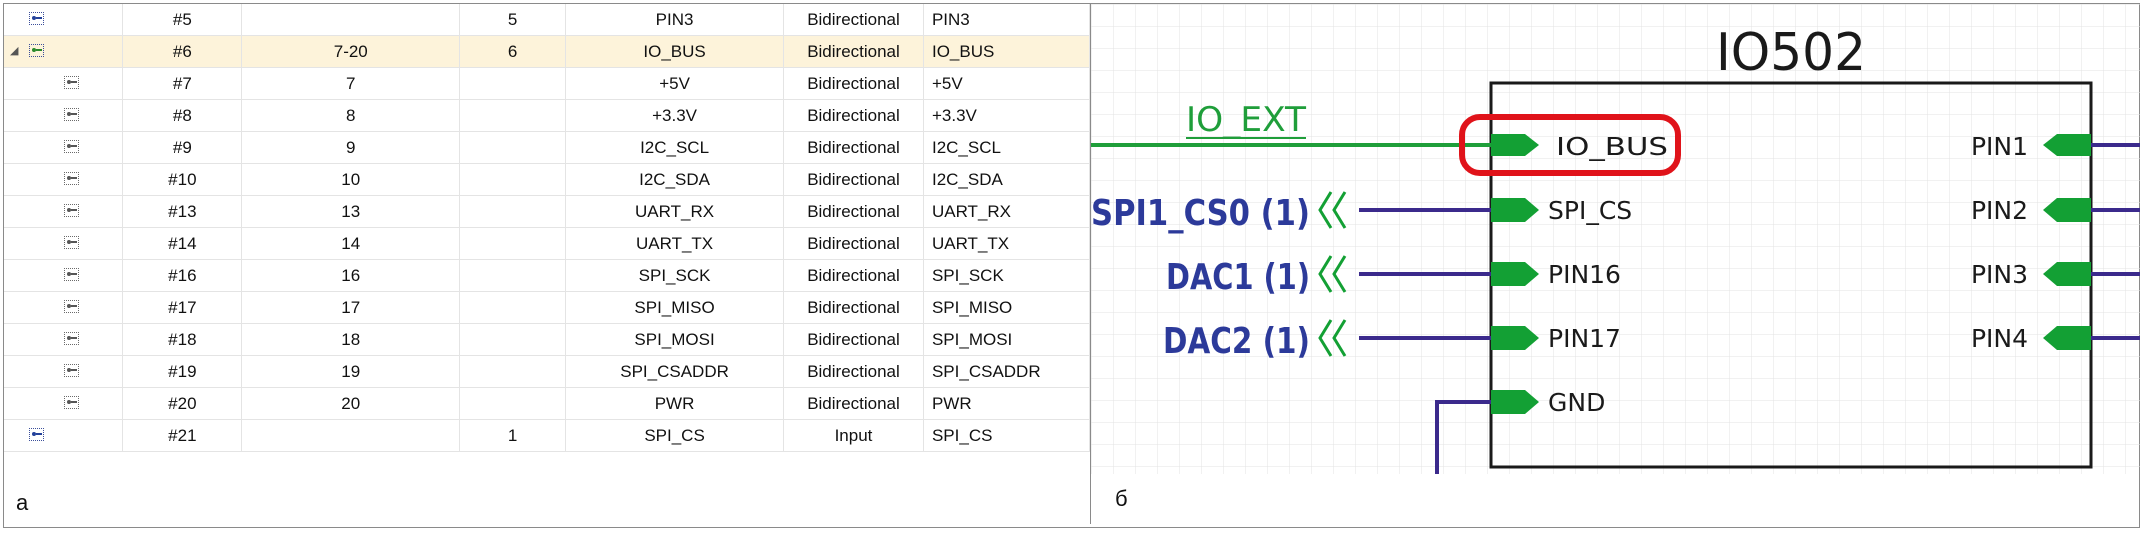  What do you see at coordinates (675, 371) in the screenshot?
I see `pin-name-cell: SPI_CSADDR` at bounding box center [675, 371].